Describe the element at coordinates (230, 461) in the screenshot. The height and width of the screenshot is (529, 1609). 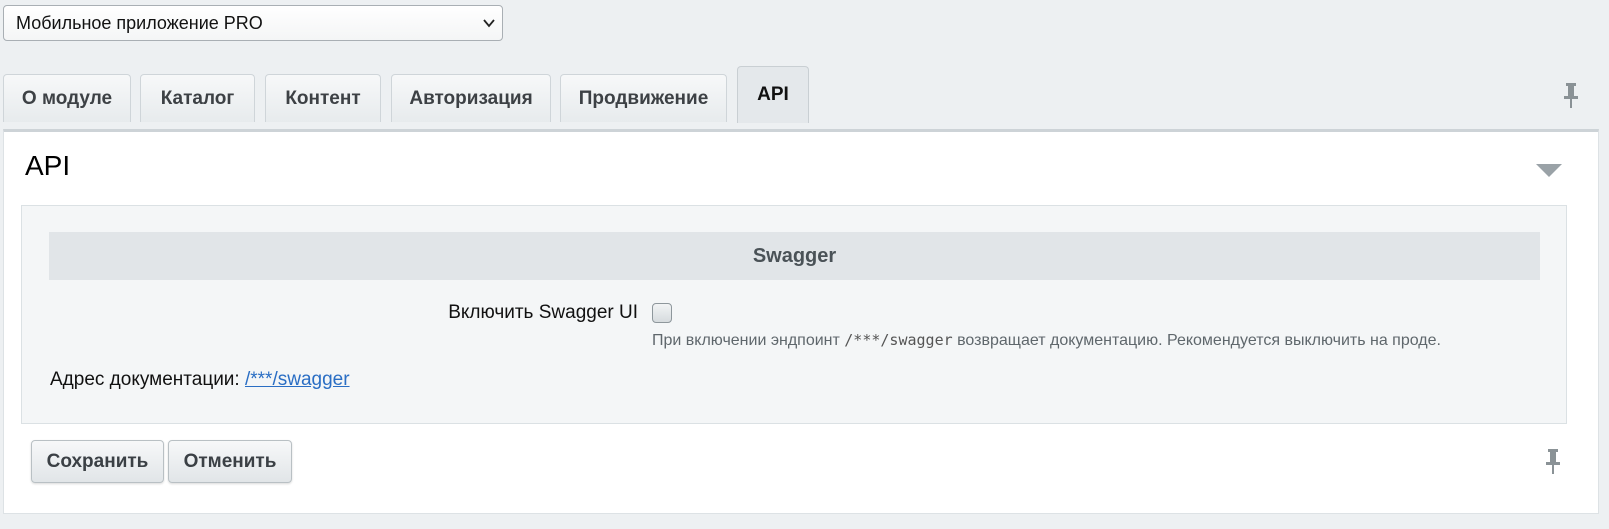
I see `cancel-button: Отменить` at that location.